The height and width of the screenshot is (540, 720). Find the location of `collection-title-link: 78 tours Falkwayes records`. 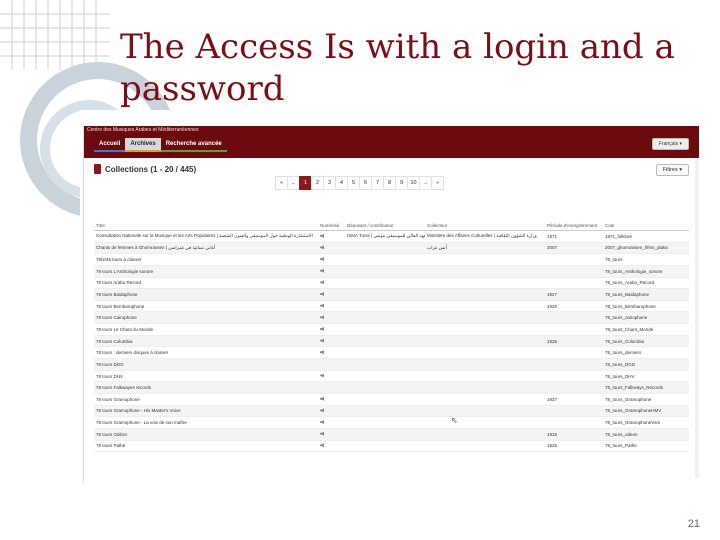

collection-title-link: 78 tours Falkwayes records is located at coordinates (206, 387).